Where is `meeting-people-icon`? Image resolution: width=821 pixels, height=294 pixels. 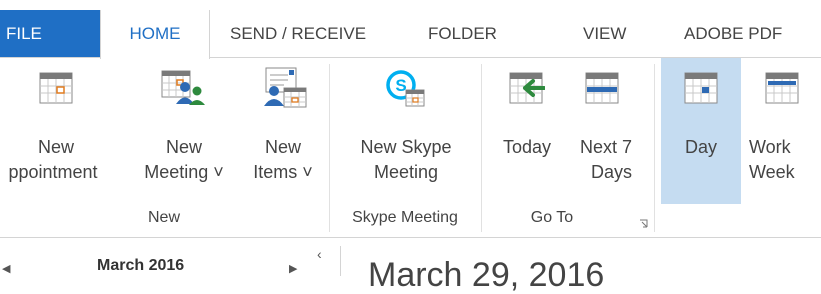 meeting-people-icon is located at coordinates (184, 91).